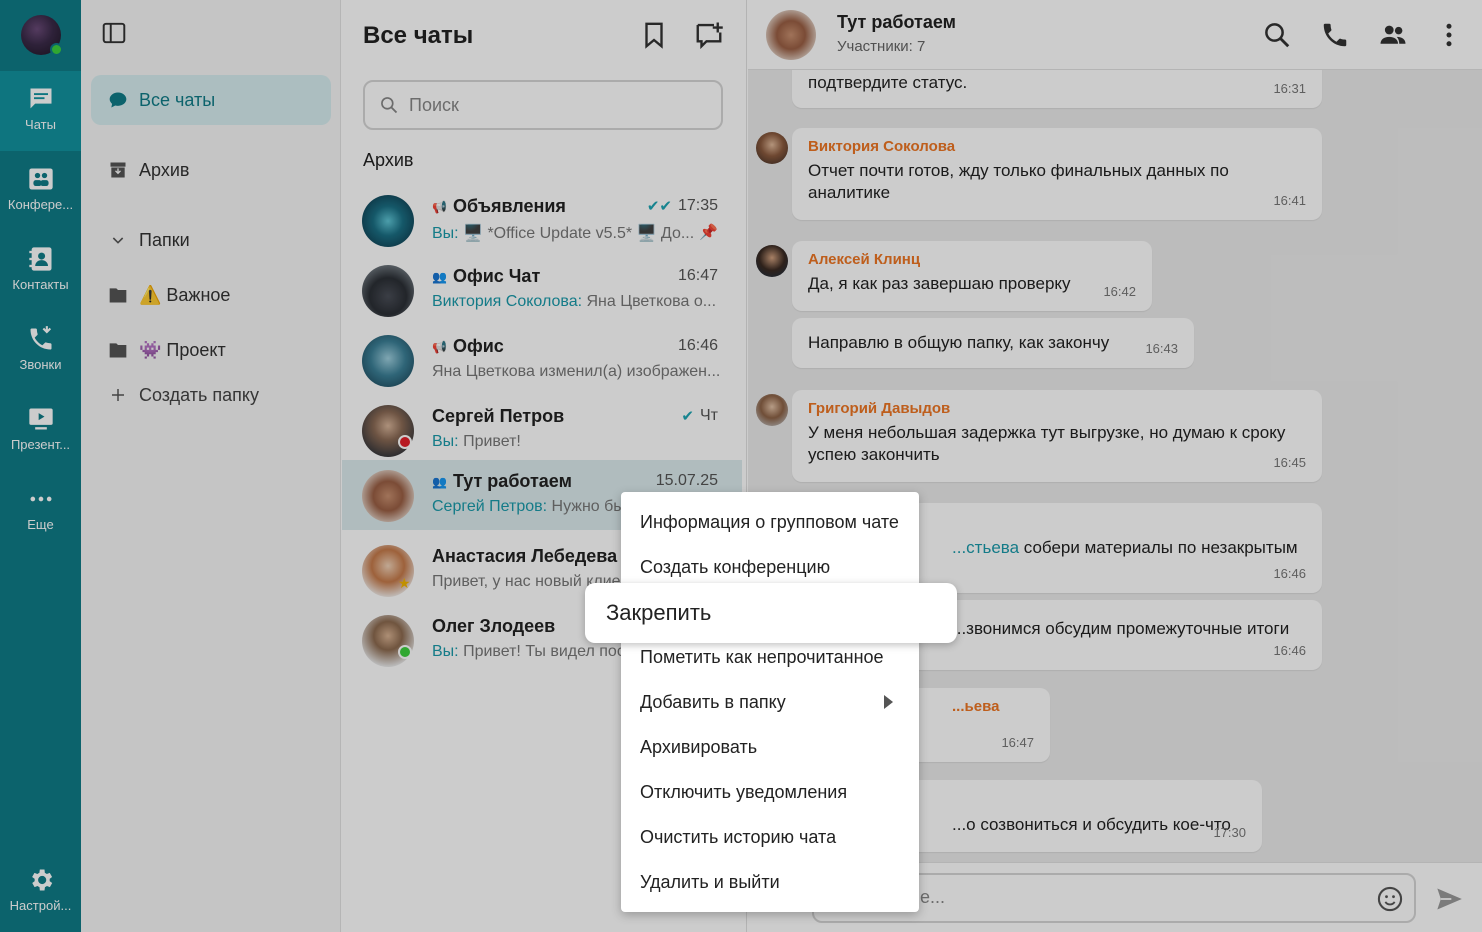 This screenshot has height=932, width=1482. I want to click on submenu-arrow-icon, so click(888, 702).